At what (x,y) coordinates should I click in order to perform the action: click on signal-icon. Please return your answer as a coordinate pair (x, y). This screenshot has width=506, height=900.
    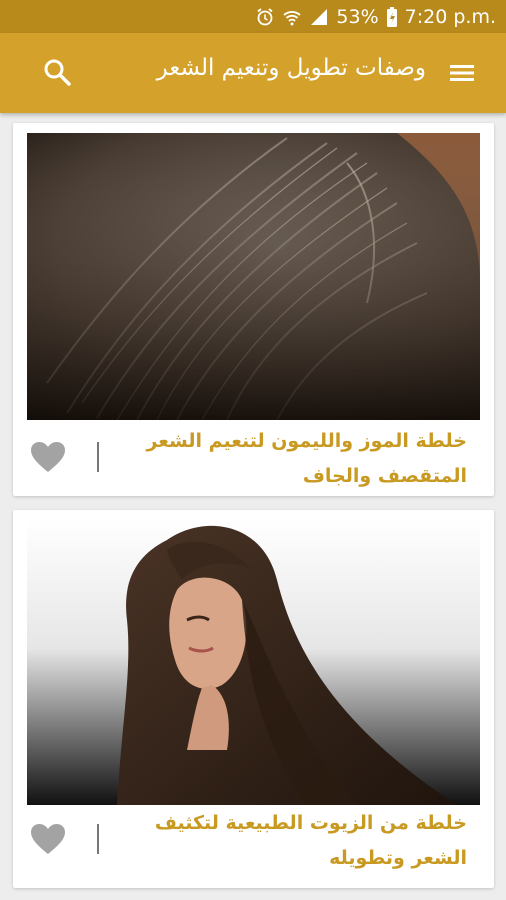
    Looking at the image, I should click on (319, 17).